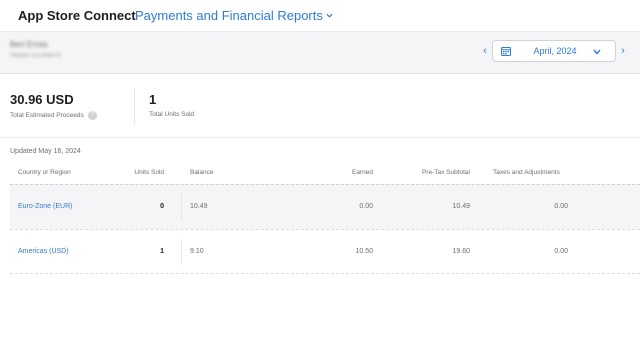 The height and width of the screenshot is (352, 640). Describe the element at coordinates (43, 251) in the screenshot. I see `region-link: Americas (USD)` at that location.